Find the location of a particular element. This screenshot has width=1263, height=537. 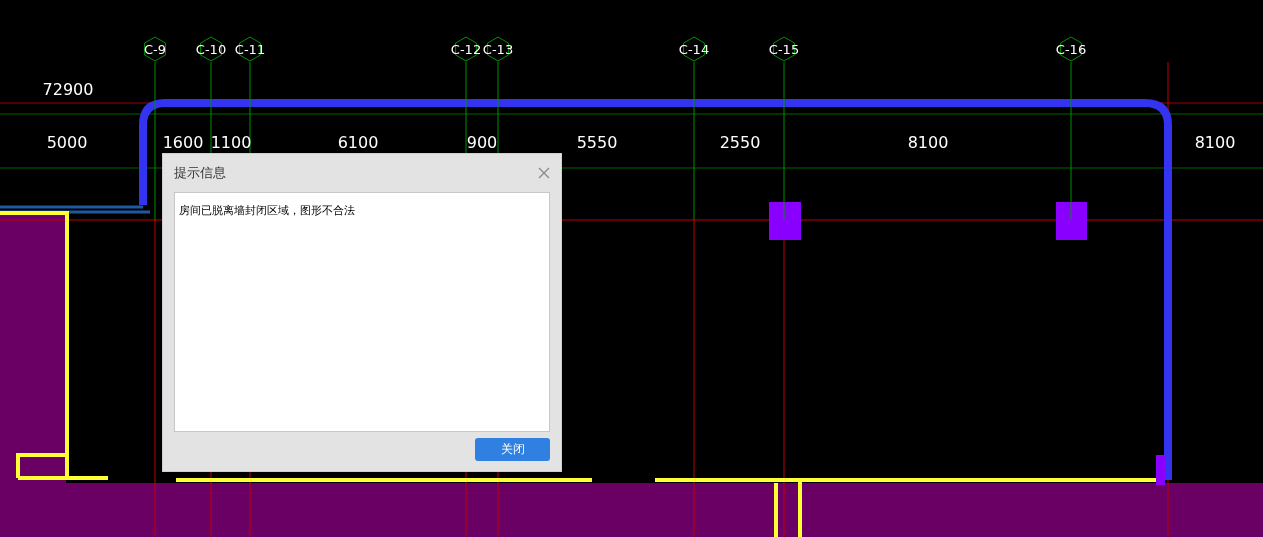

axis-label: C-9 is located at coordinates (155, 49).